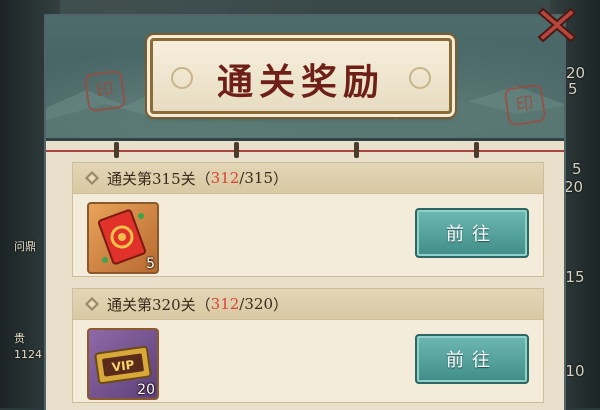 The height and width of the screenshot is (410, 600). What do you see at coordinates (150, 264) in the screenshot?
I see `item-count: 5` at bounding box center [150, 264].